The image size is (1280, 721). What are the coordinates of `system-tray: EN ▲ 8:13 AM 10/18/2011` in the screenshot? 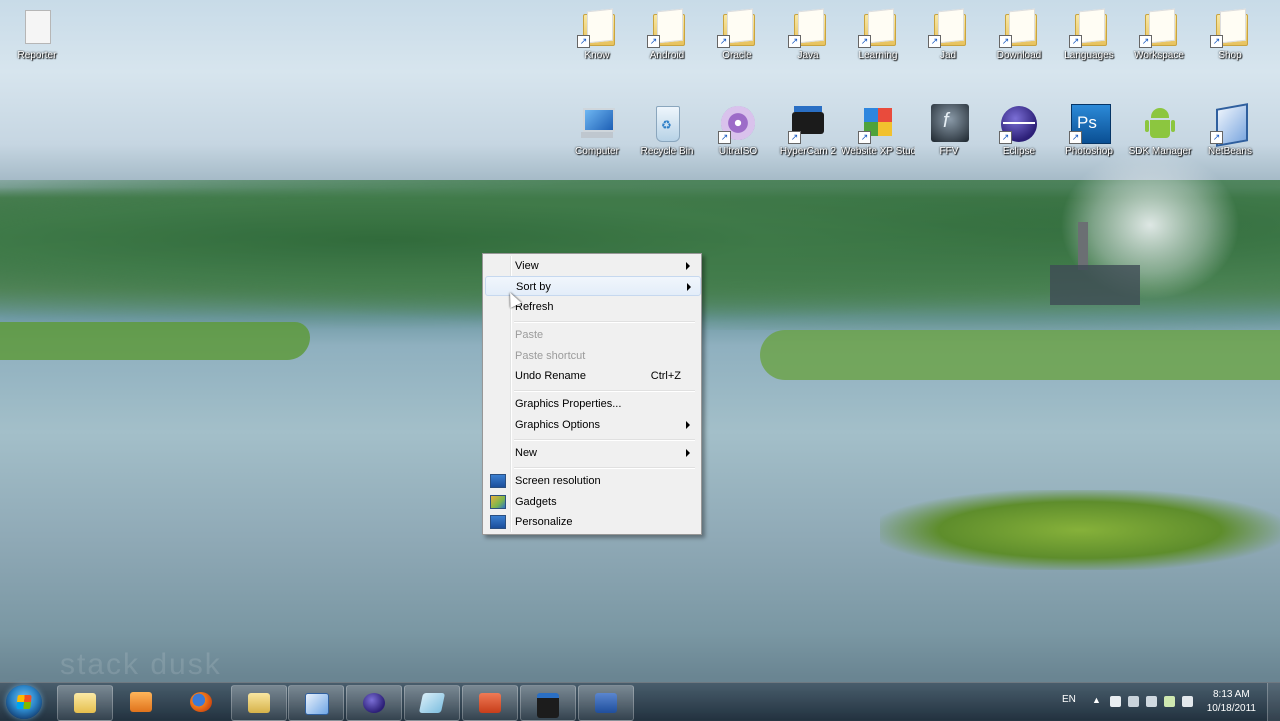 It's located at (1165, 702).